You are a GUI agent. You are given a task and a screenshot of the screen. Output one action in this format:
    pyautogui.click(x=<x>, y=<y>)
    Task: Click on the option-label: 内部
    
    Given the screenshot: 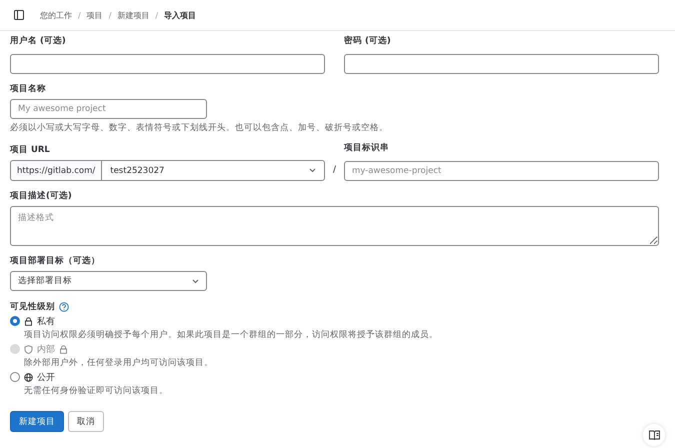 What is the action you would take?
    pyautogui.click(x=46, y=350)
    